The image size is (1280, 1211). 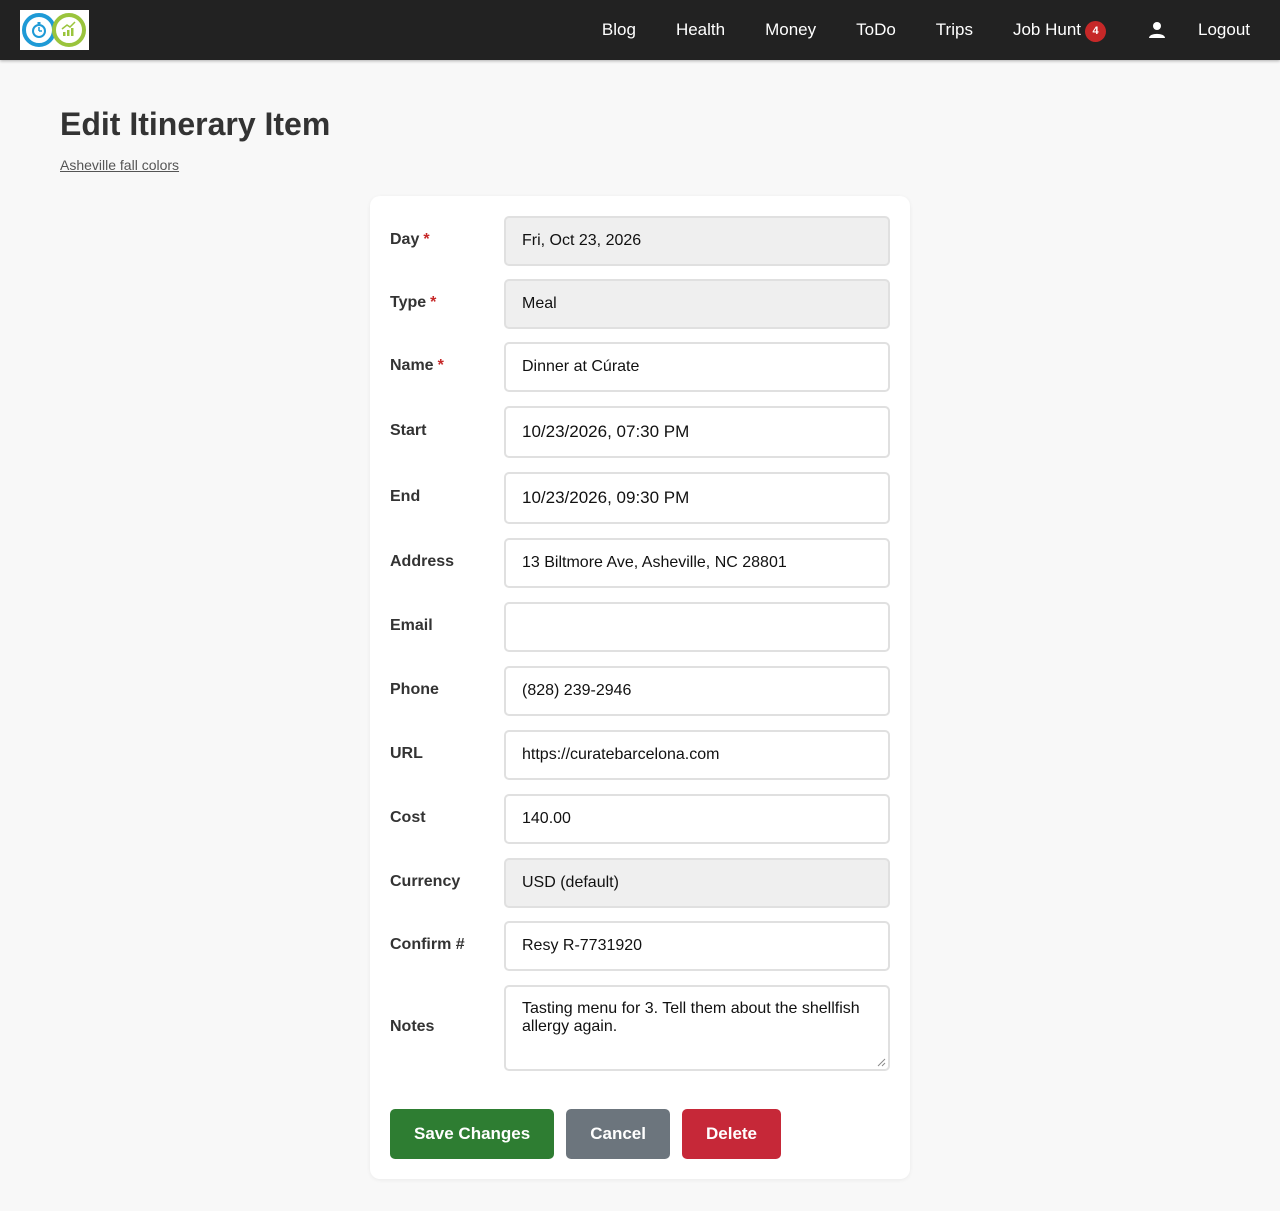 I want to click on day-select: Fri, Oct 23, 2026, so click(x=697, y=241).